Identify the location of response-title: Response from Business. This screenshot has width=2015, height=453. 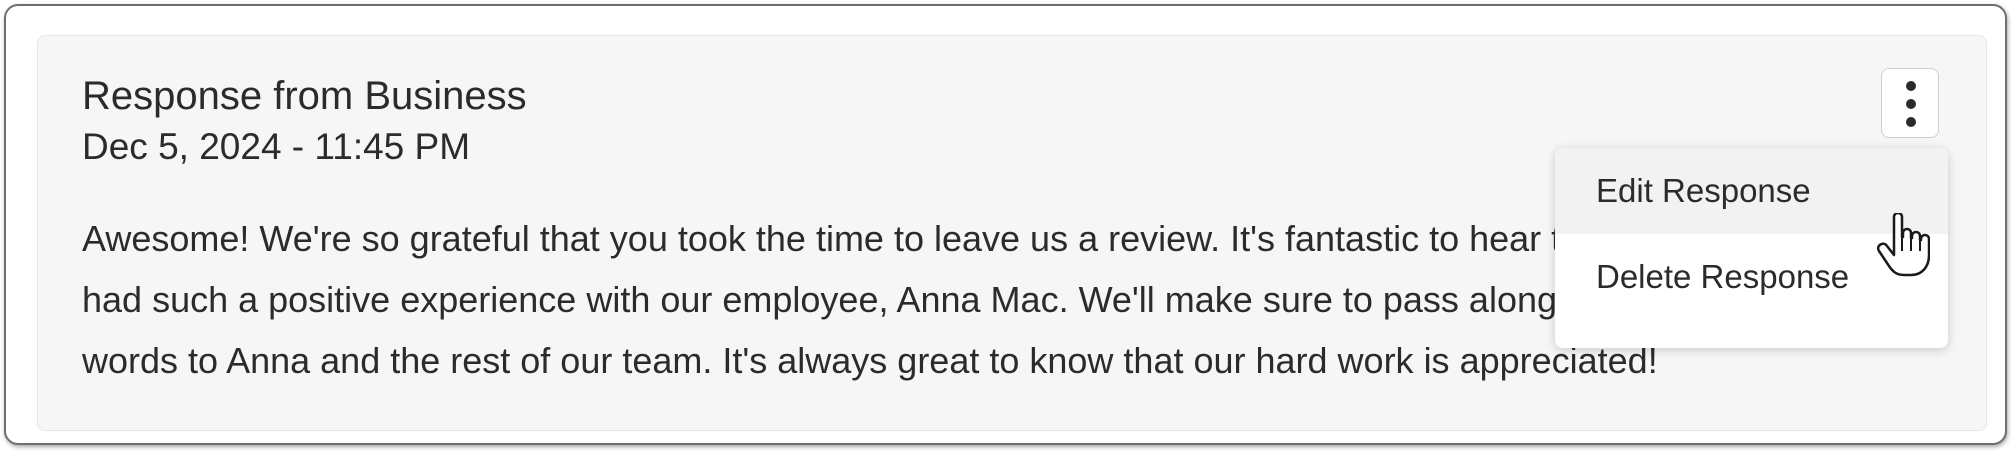
(304, 96).